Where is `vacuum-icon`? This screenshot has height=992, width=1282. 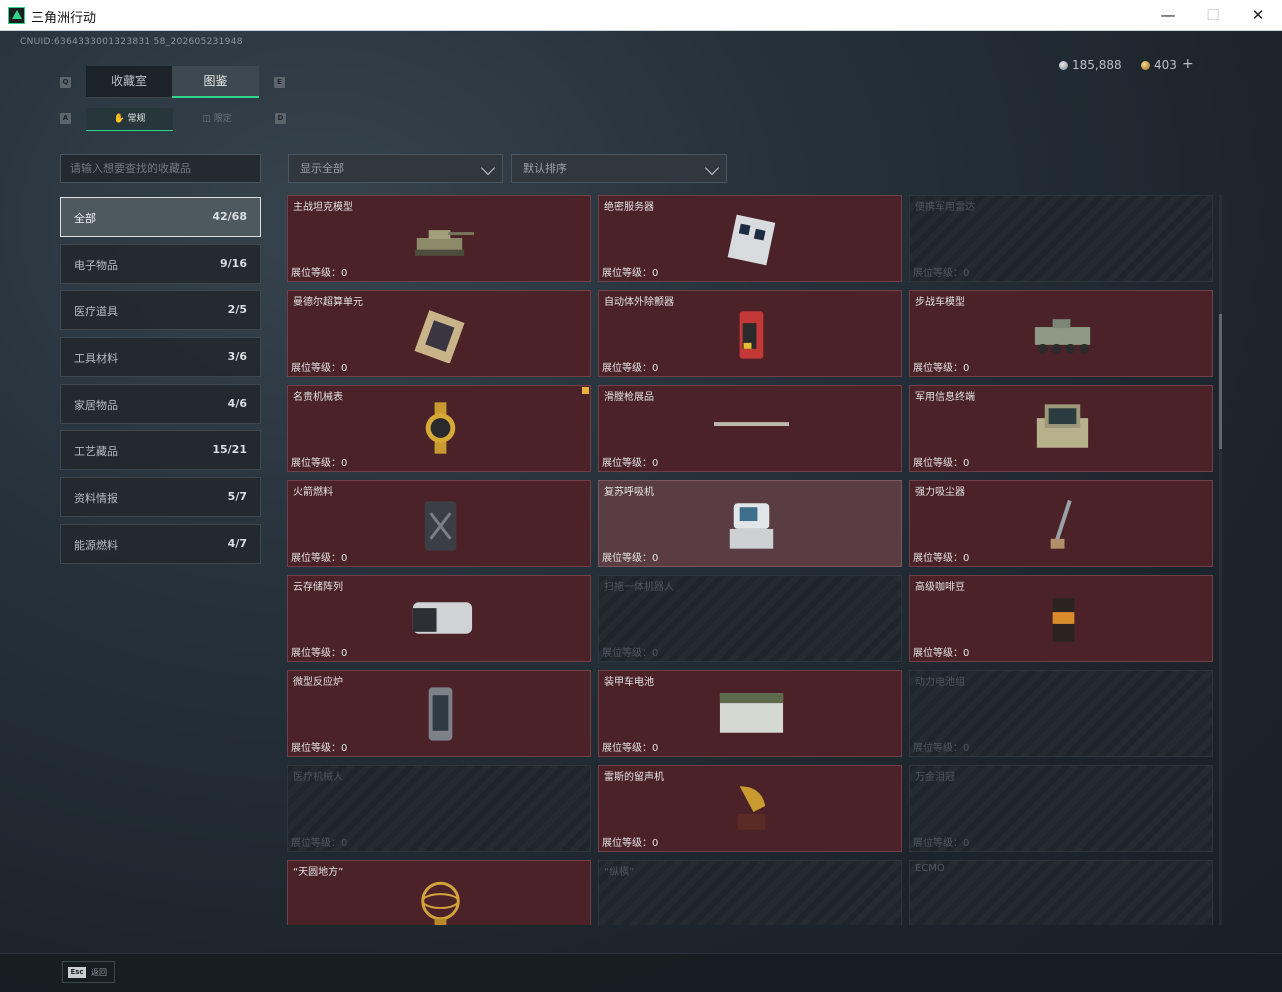
vacuum-icon is located at coordinates (1061, 524).